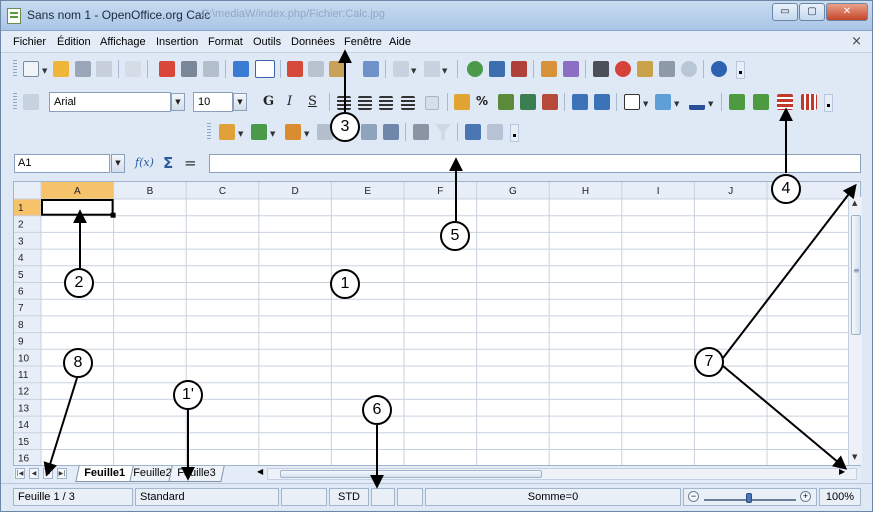 This screenshot has height=512, width=873. I want to click on draw-functions-icon, so click(571, 69).